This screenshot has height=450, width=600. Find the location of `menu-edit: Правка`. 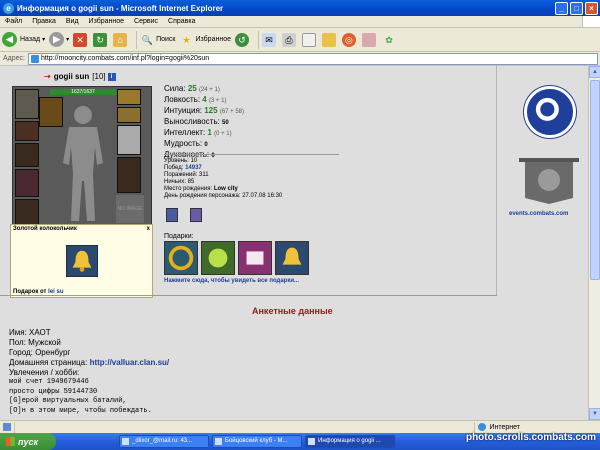

menu-edit: Правка is located at coordinates (44, 21).